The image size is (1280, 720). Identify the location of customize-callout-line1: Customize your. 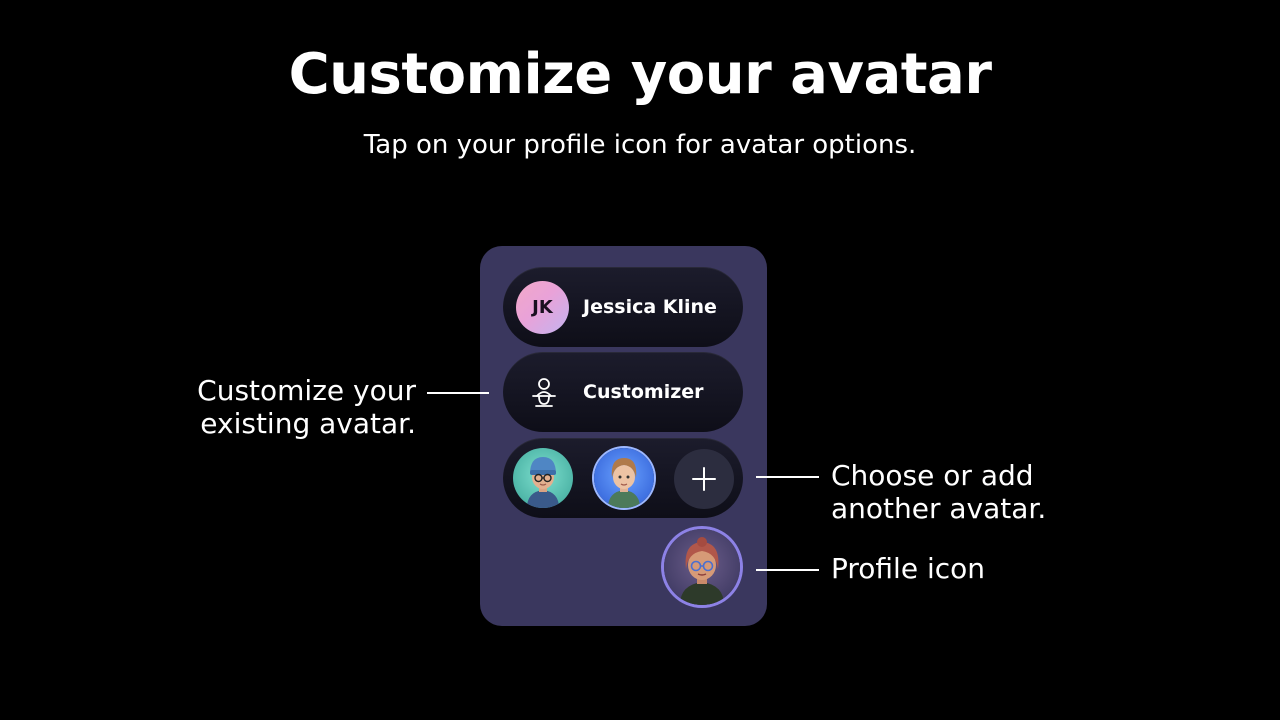
(306, 390).